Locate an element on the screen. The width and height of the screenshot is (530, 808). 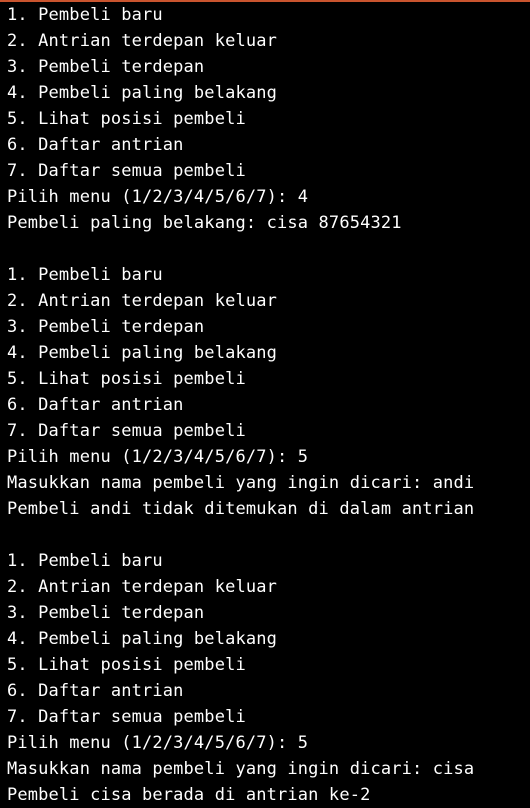
terminal-line: Pembeli paling belakang: cisa 87654321 is located at coordinates (204, 223).